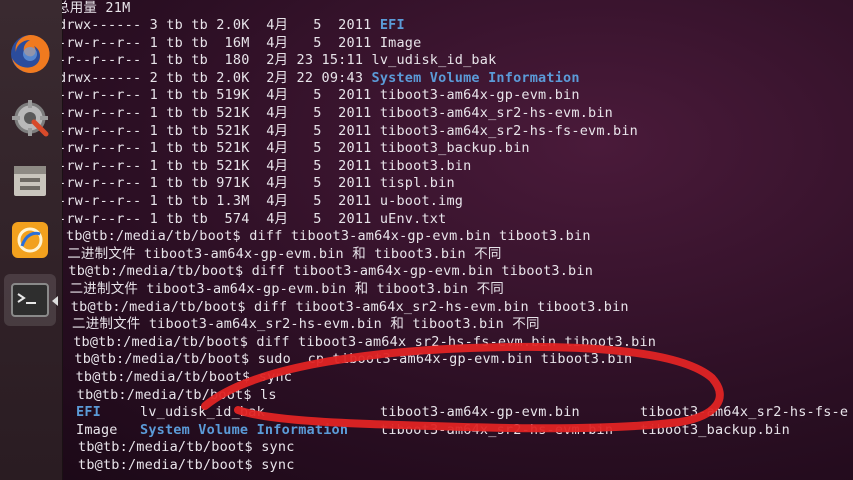 The width and height of the screenshot is (853, 480). Describe the element at coordinates (400, 42) in the screenshot. I see `file-name: Image` at that location.